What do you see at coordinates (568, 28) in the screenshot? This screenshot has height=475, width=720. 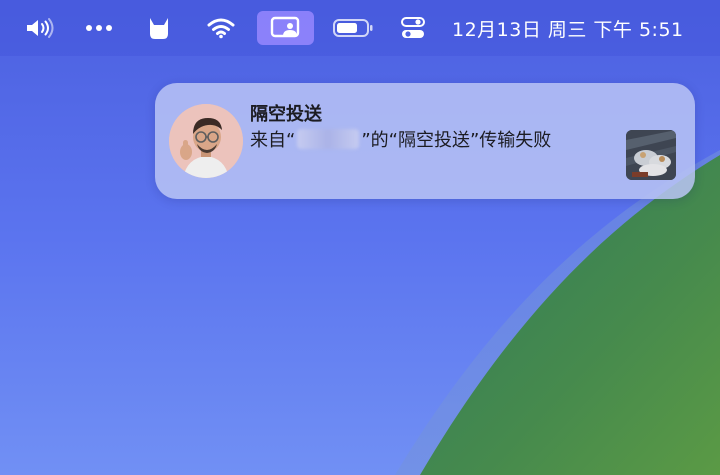 I see `menu-bar-clock: 12月13日 周三 下午 5:51` at bounding box center [568, 28].